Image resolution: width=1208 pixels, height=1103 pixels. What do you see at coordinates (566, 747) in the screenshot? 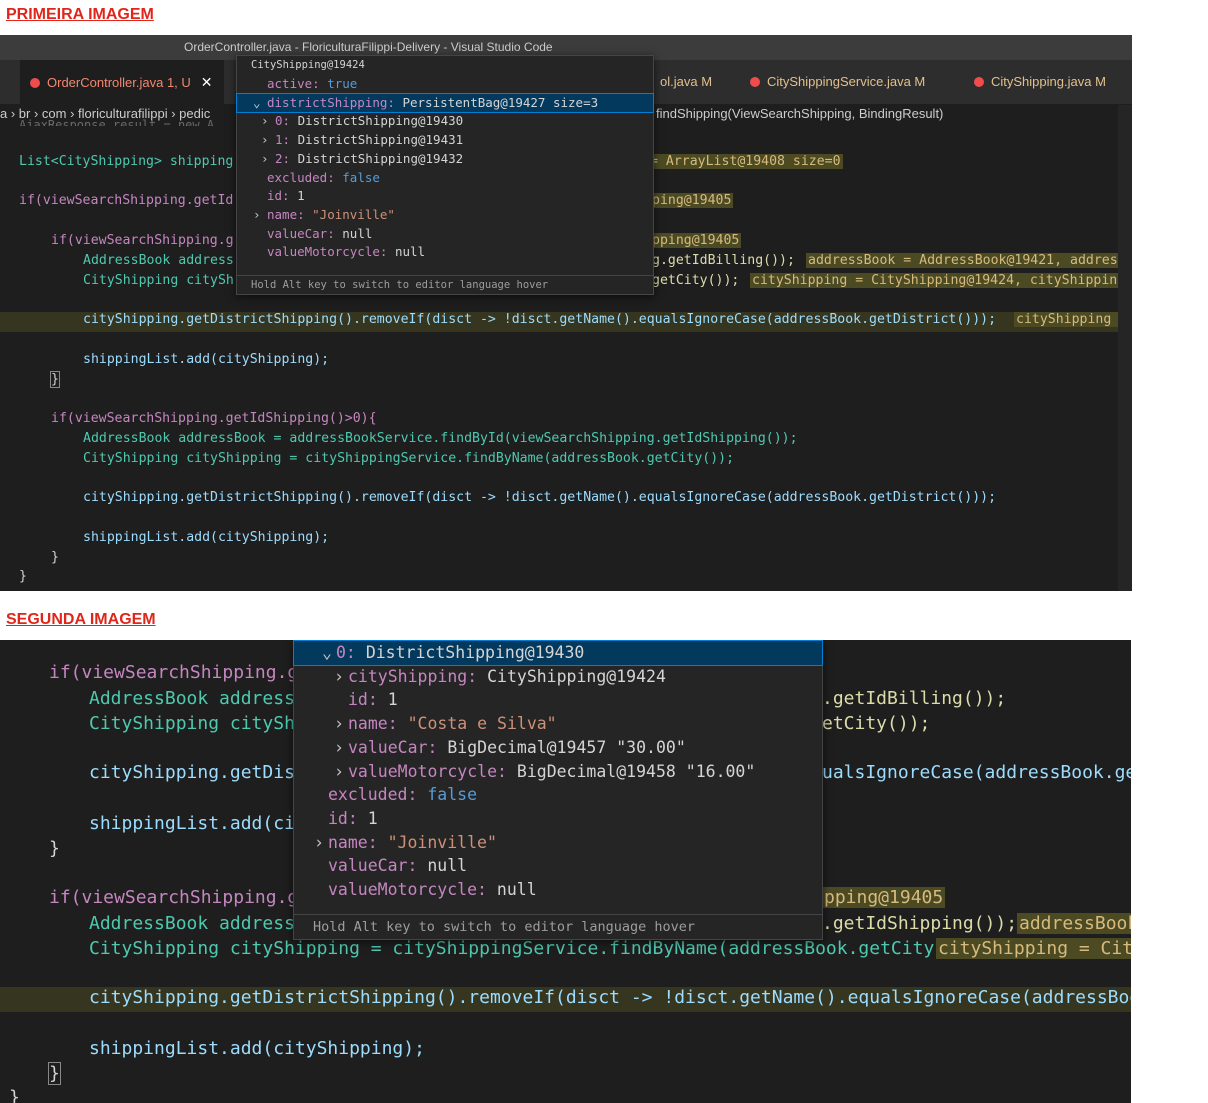
I see `hover-row-value: BigDecimal@19457 "30.00"` at bounding box center [566, 747].